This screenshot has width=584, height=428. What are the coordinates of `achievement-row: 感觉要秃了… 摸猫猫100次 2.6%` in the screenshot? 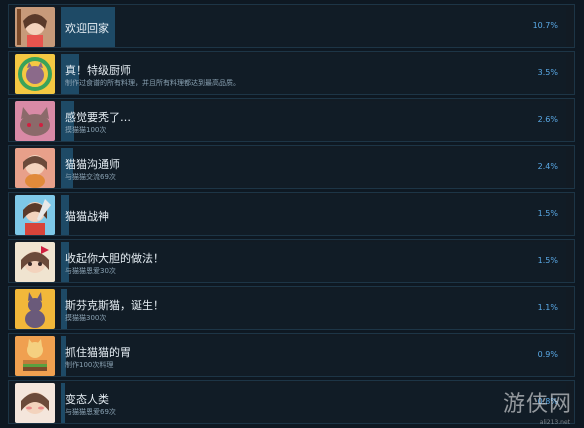 It's located at (291, 120).